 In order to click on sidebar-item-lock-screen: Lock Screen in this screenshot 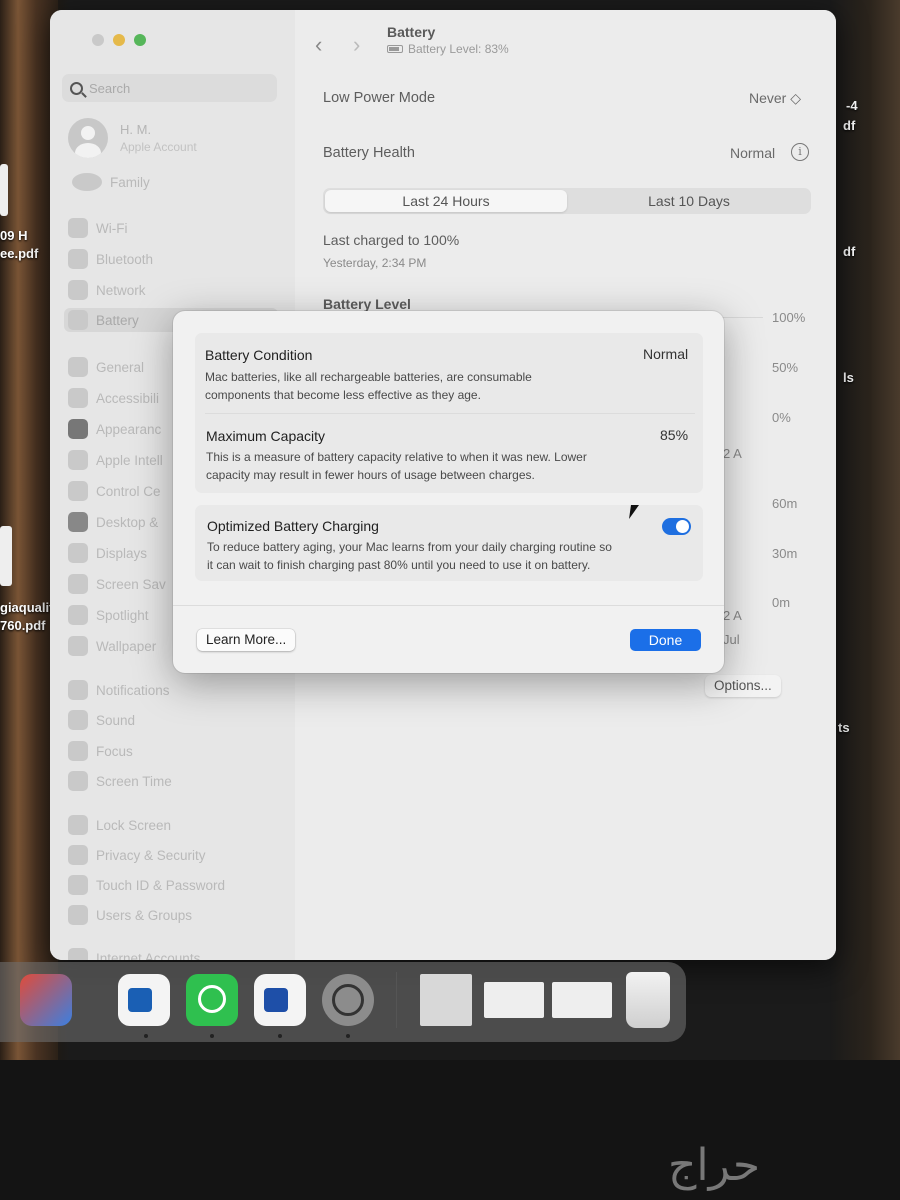, I will do `click(171, 825)`.